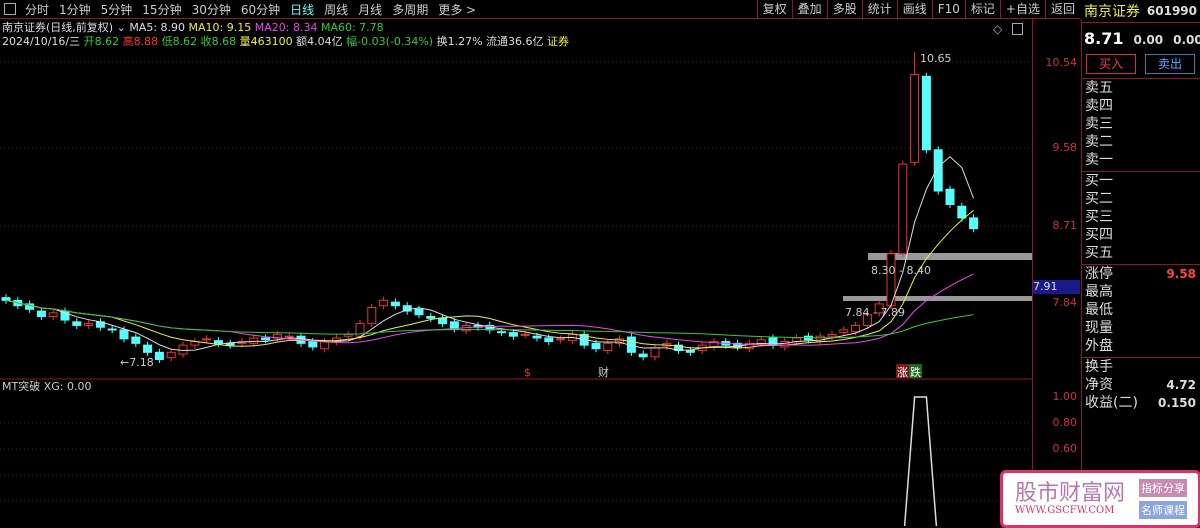 This screenshot has width=1200, height=528. I want to click on quote-row: 卖二, so click(1140, 142).